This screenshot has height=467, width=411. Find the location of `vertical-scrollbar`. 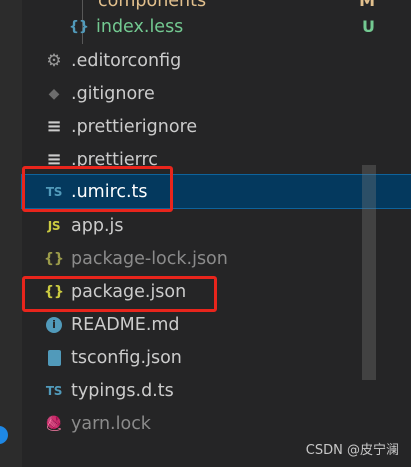

vertical-scrollbar is located at coordinates (369, 272).